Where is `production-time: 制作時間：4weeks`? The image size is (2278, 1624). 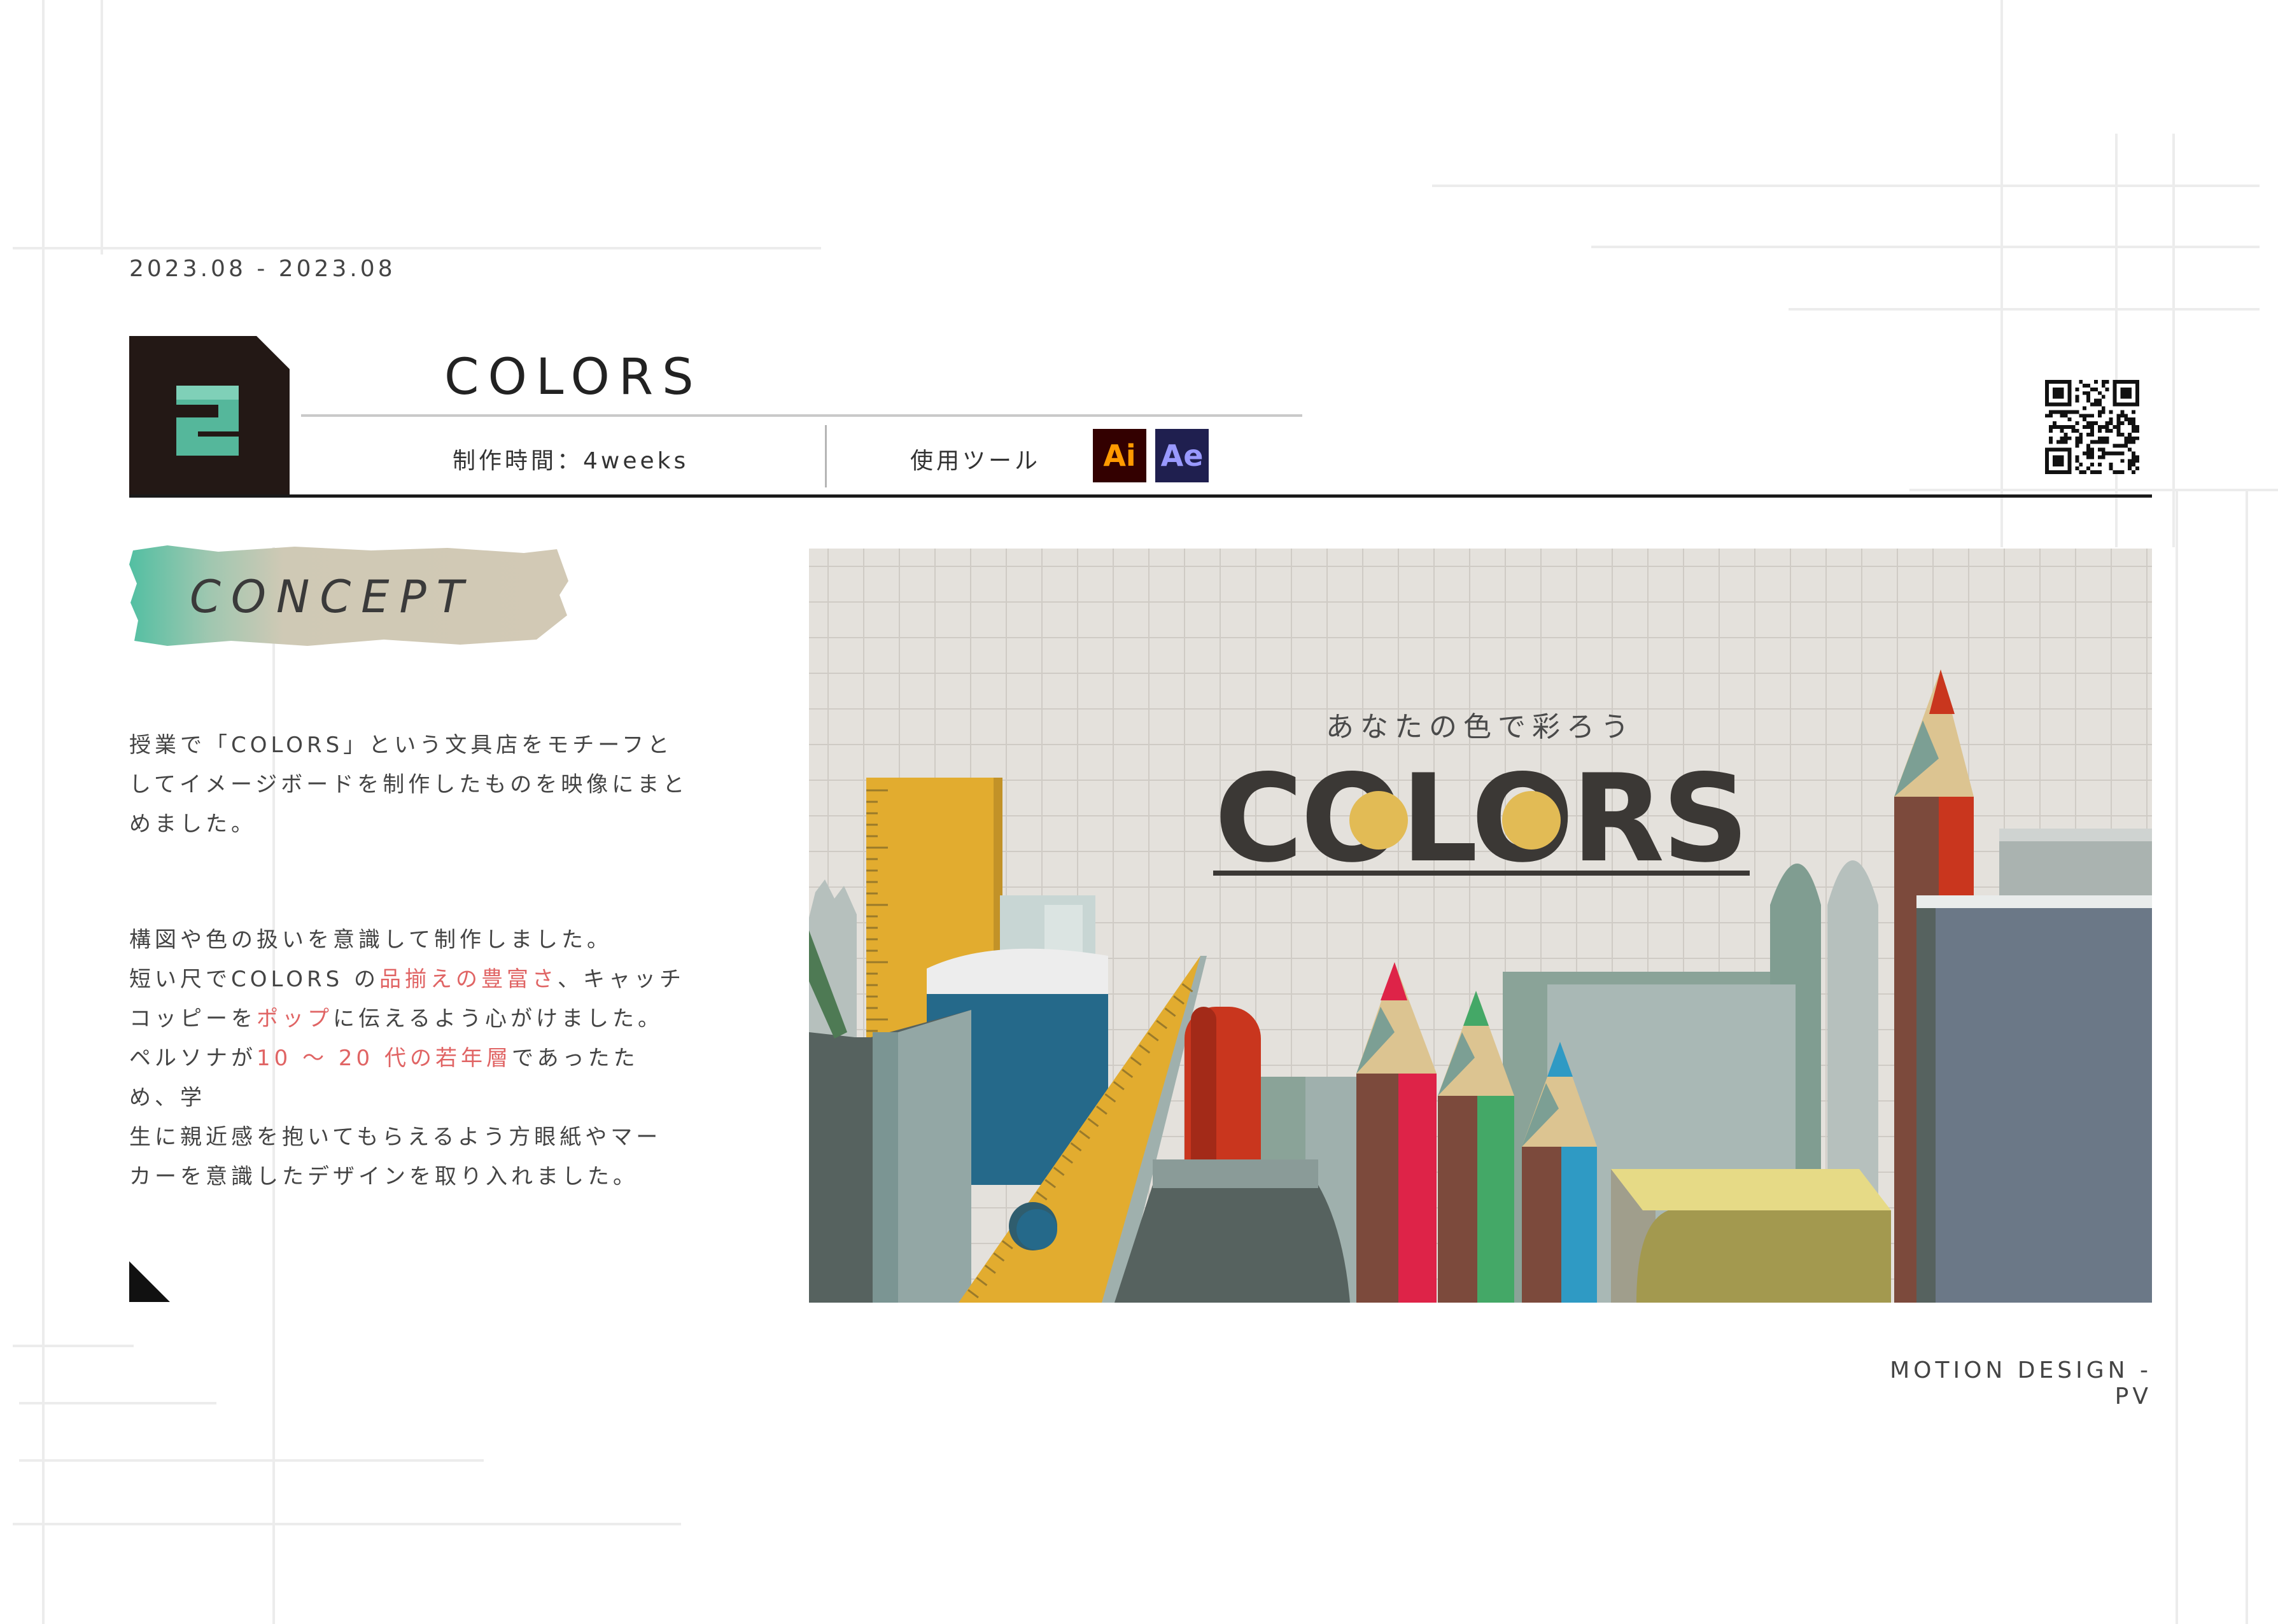 production-time: 制作時間：4weeks is located at coordinates (571, 461).